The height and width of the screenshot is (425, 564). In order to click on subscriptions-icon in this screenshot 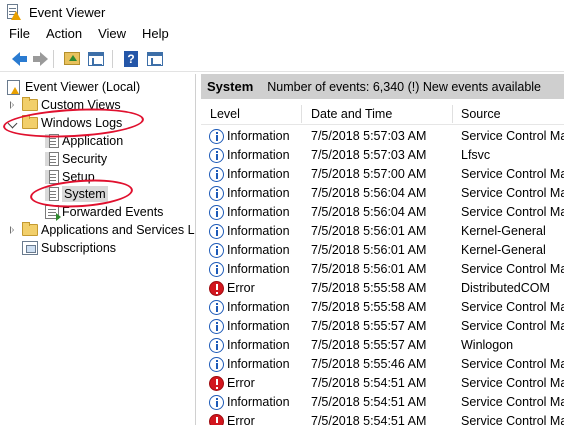, I will do `click(30, 248)`.